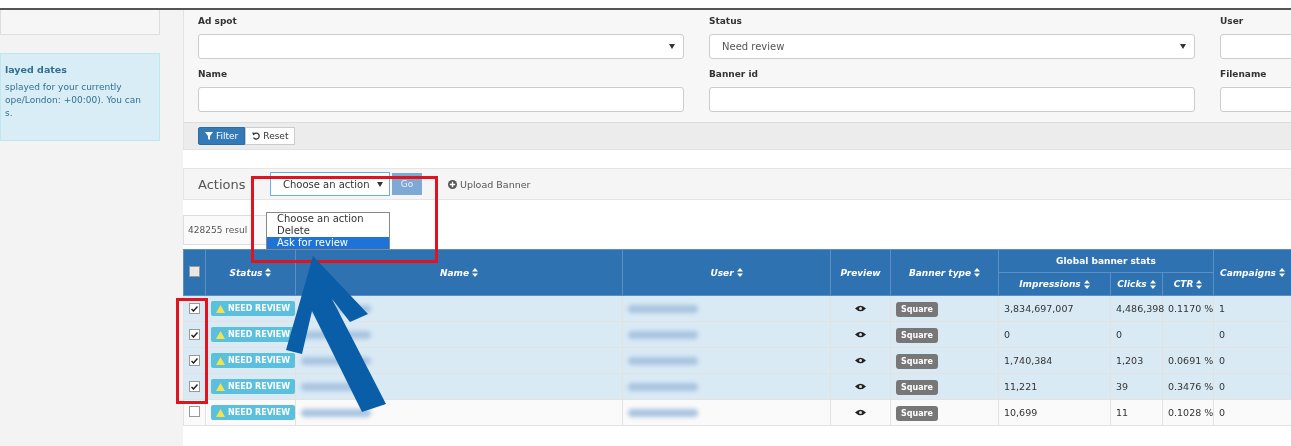  What do you see at coordinates (1232, 21) in the screenshot?
I see `field-label: User` at bounding box center [1232, 21].